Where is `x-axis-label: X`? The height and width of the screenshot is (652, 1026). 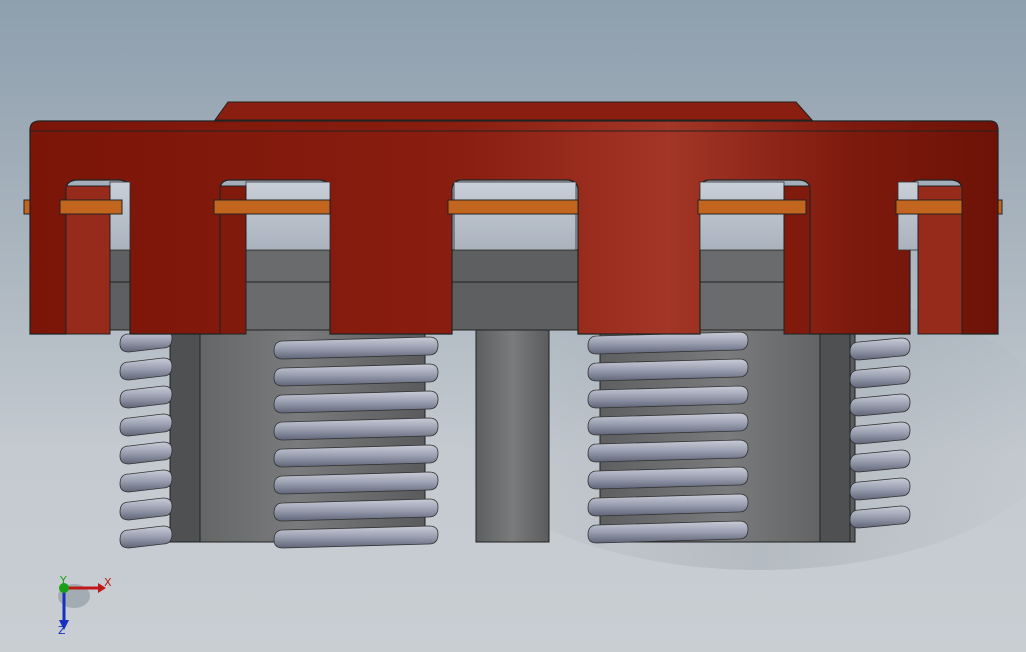
x-axis-label: X is located at coordinates (108, 582).